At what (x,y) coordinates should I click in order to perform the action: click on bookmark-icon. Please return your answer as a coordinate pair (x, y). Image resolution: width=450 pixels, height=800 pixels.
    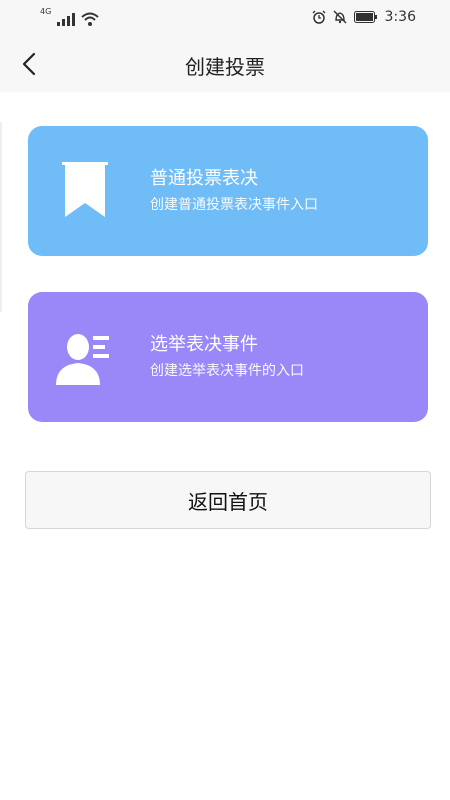
    Looking at the image, I should click on (85, 189).